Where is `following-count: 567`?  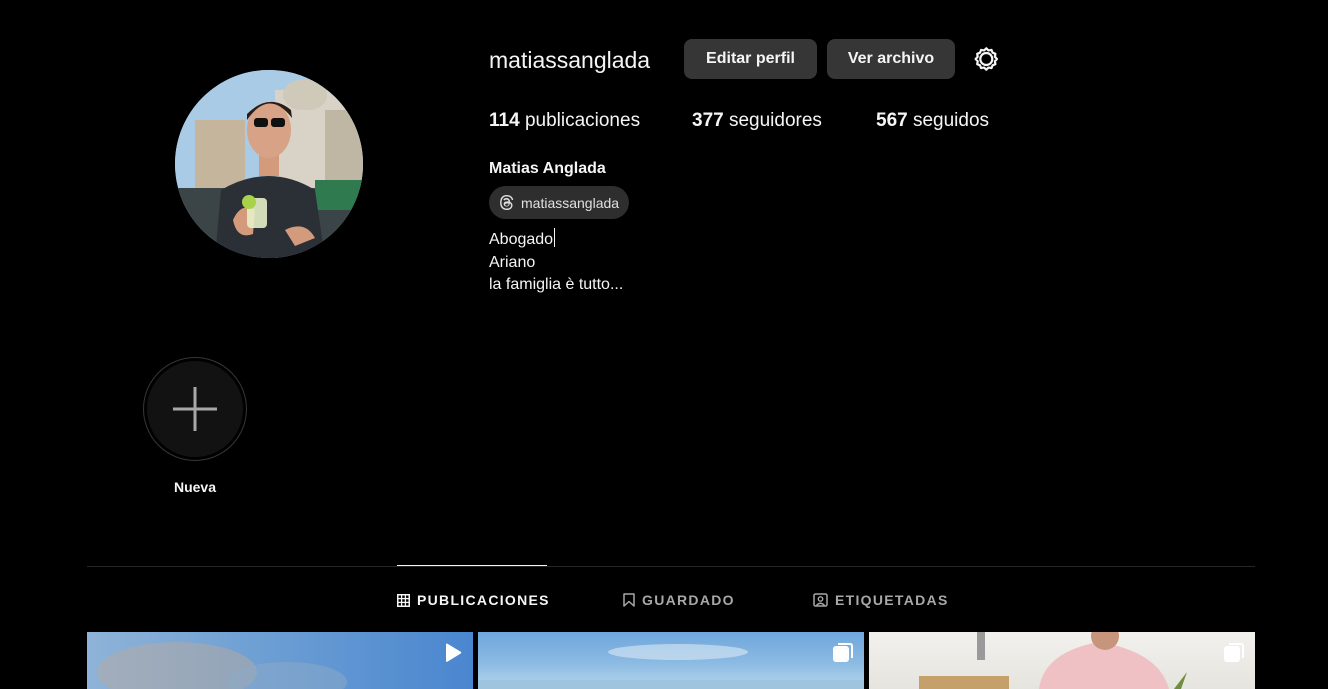
following-count: 567 is located at coordinates (892, 120).